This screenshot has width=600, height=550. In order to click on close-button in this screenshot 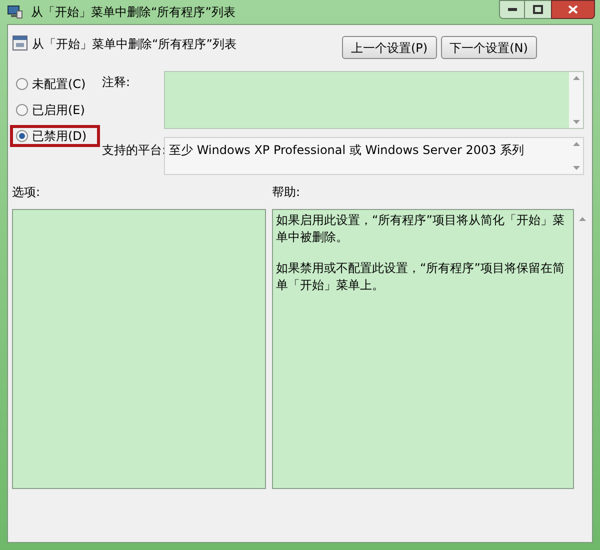, I will do `click(573, 9)`.